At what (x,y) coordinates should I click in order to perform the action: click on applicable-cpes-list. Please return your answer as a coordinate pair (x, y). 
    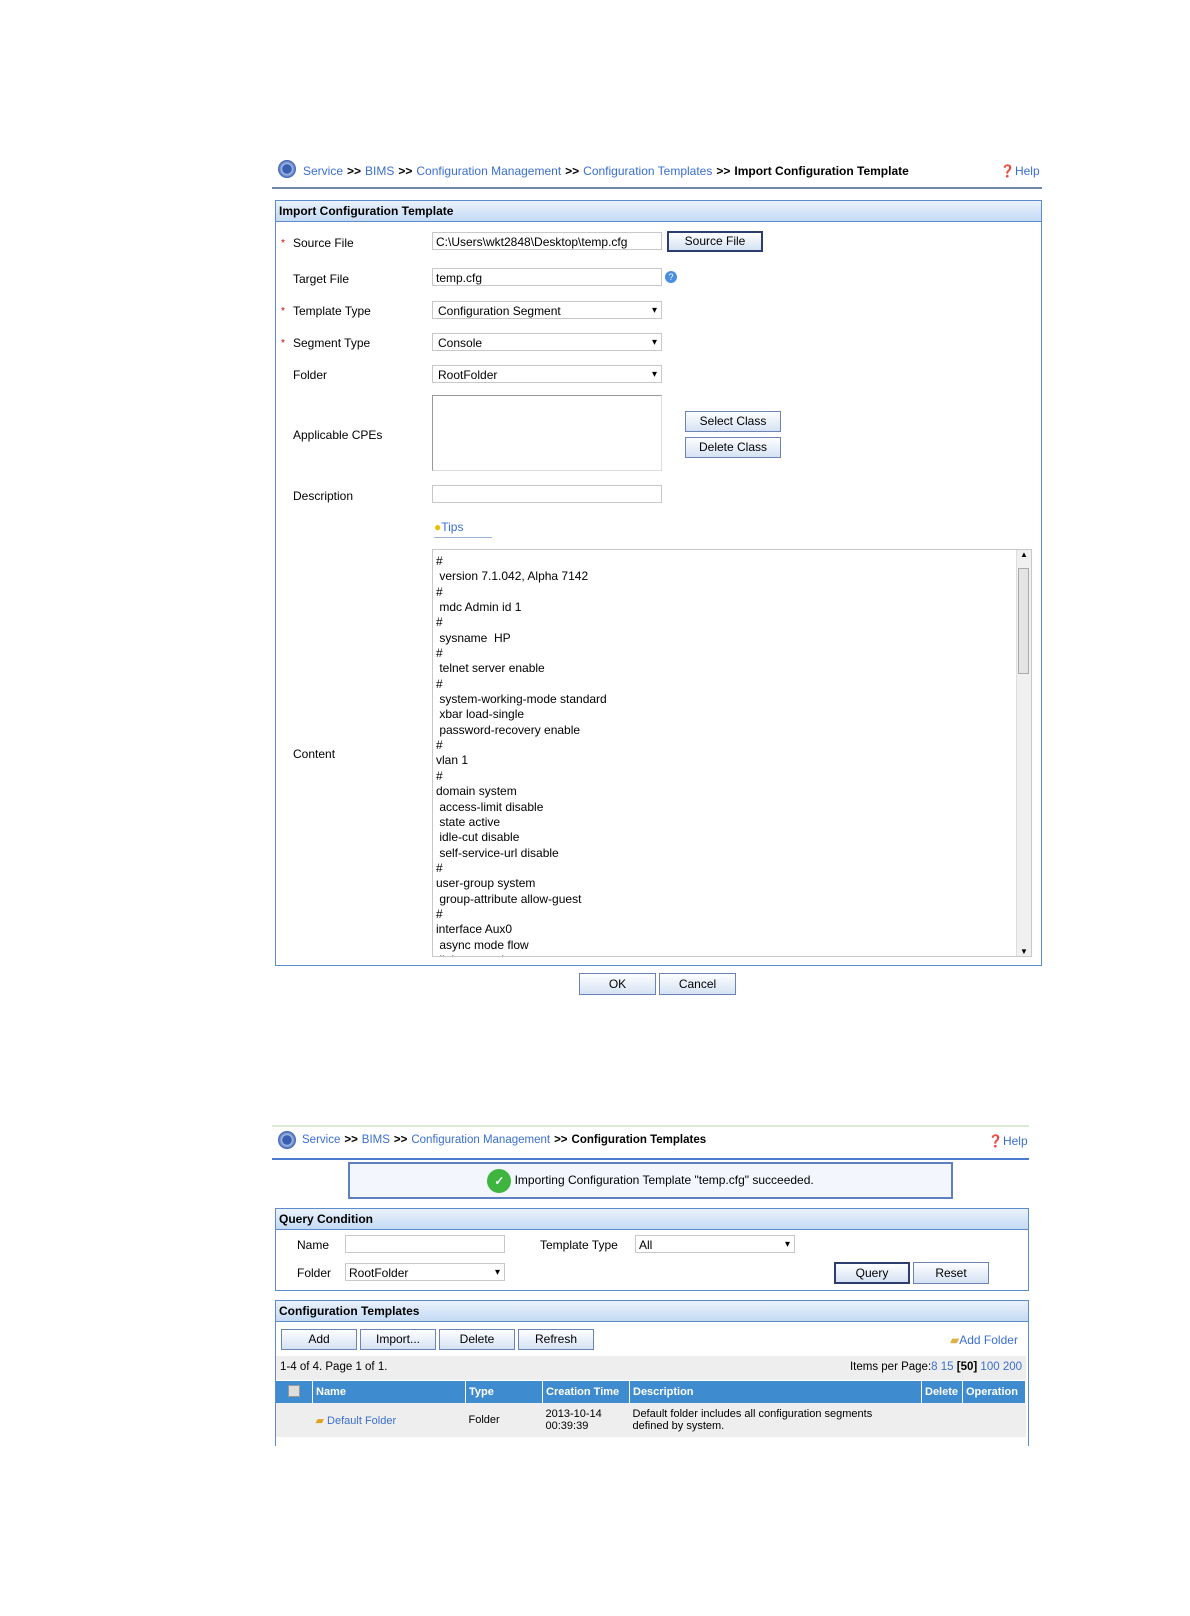
    Looking at the image, I should click on (547, 433).